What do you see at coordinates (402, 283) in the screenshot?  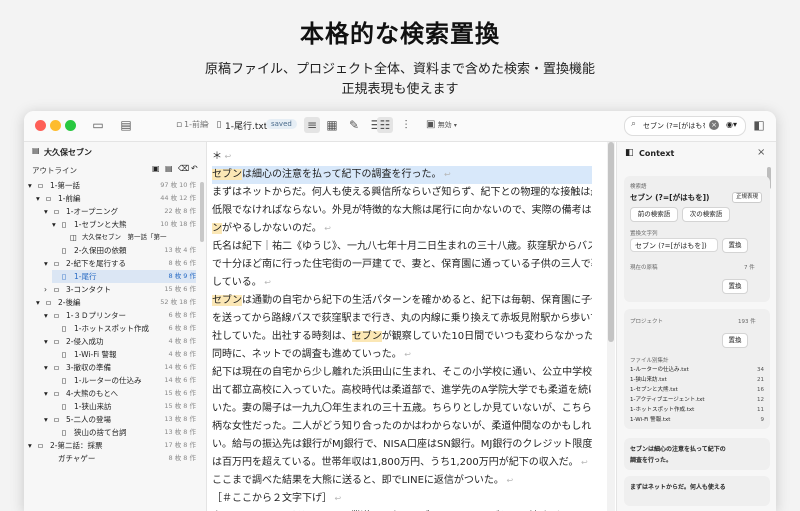 I see `editor-line: している。 ↩` at bounding box center [402, 283].